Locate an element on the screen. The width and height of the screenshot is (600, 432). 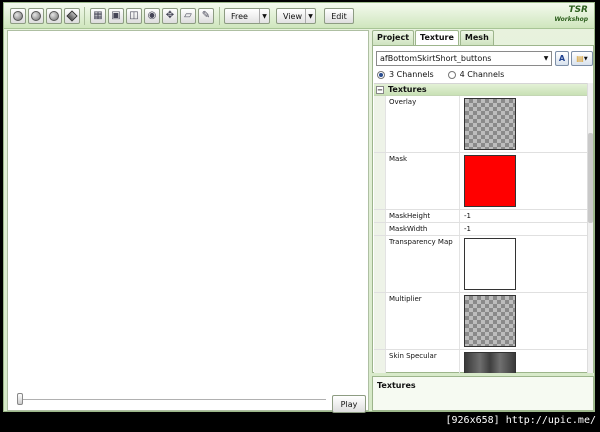
edit-button: Edit is located at coordinates (339, 16).